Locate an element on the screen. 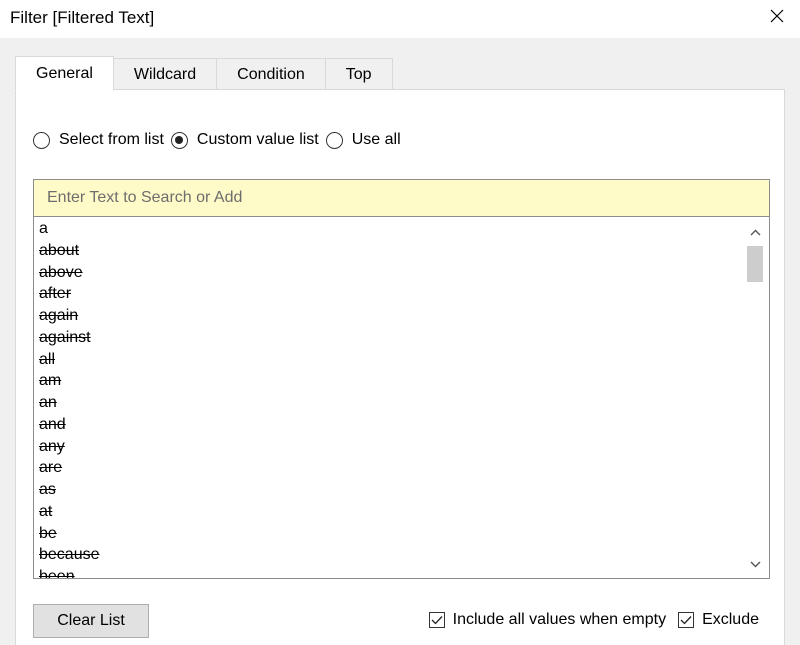 The width and height of the screenshot is (800, 645). scroll-thumb is located at coordinates (755, 264).